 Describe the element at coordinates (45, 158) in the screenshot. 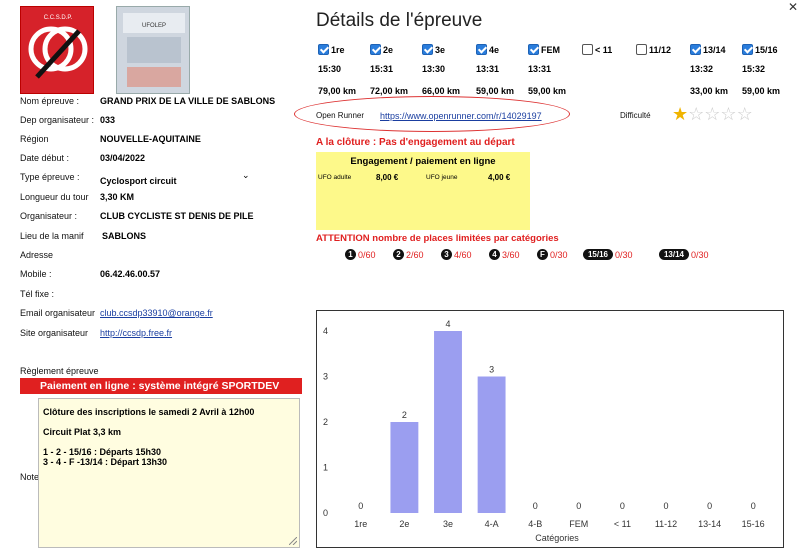

I see `info-label: Date début :` at that location.